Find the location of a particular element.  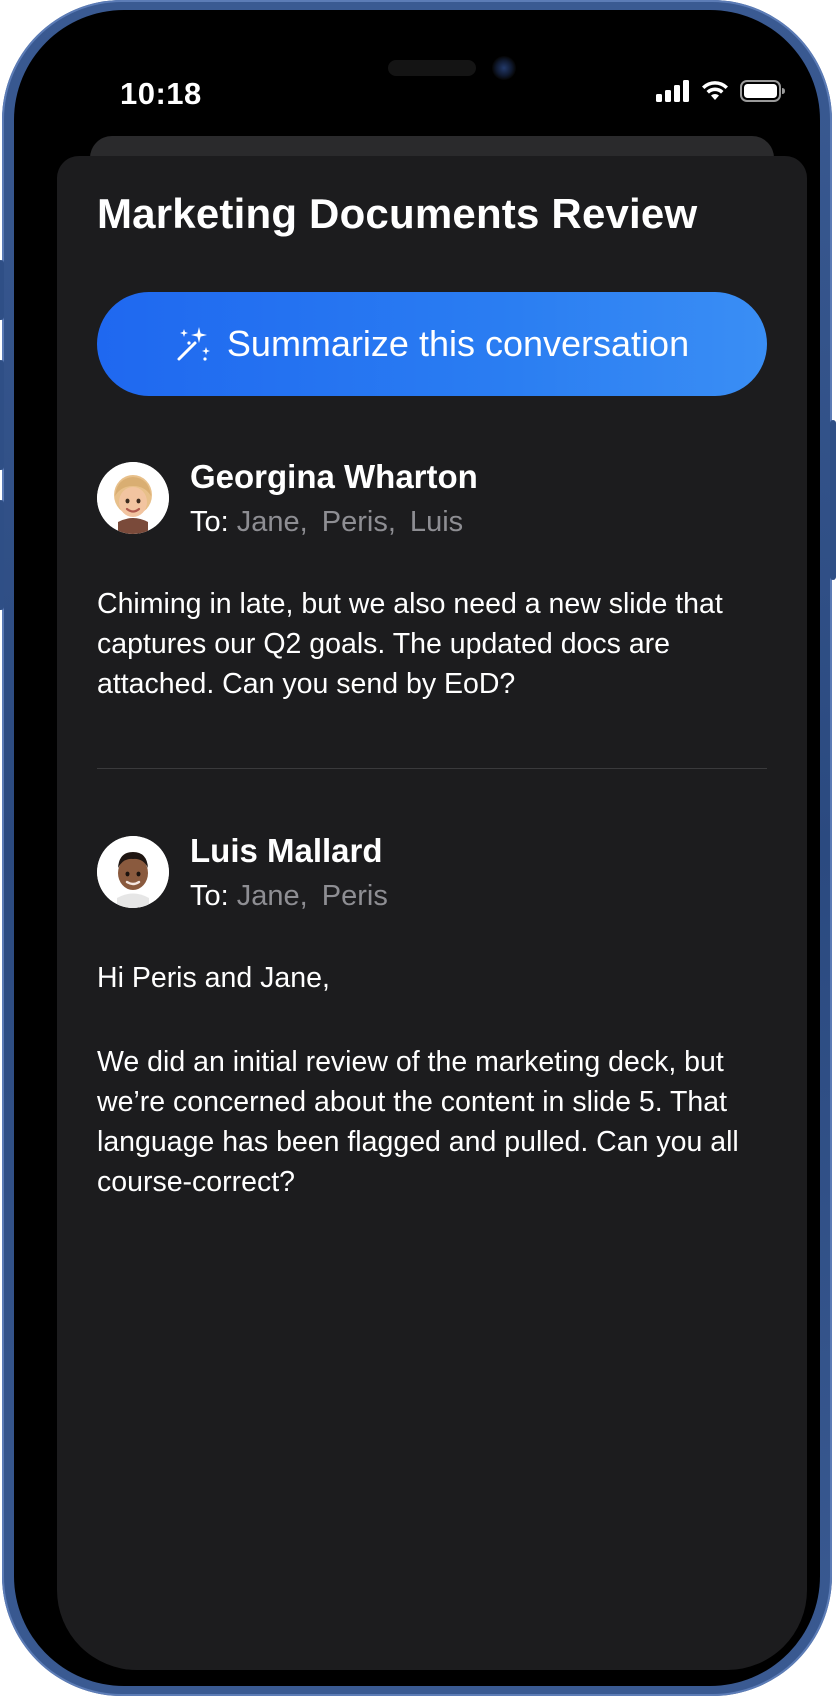

summarize-button: Summarize this conversation is located at coordinates (432, 344).